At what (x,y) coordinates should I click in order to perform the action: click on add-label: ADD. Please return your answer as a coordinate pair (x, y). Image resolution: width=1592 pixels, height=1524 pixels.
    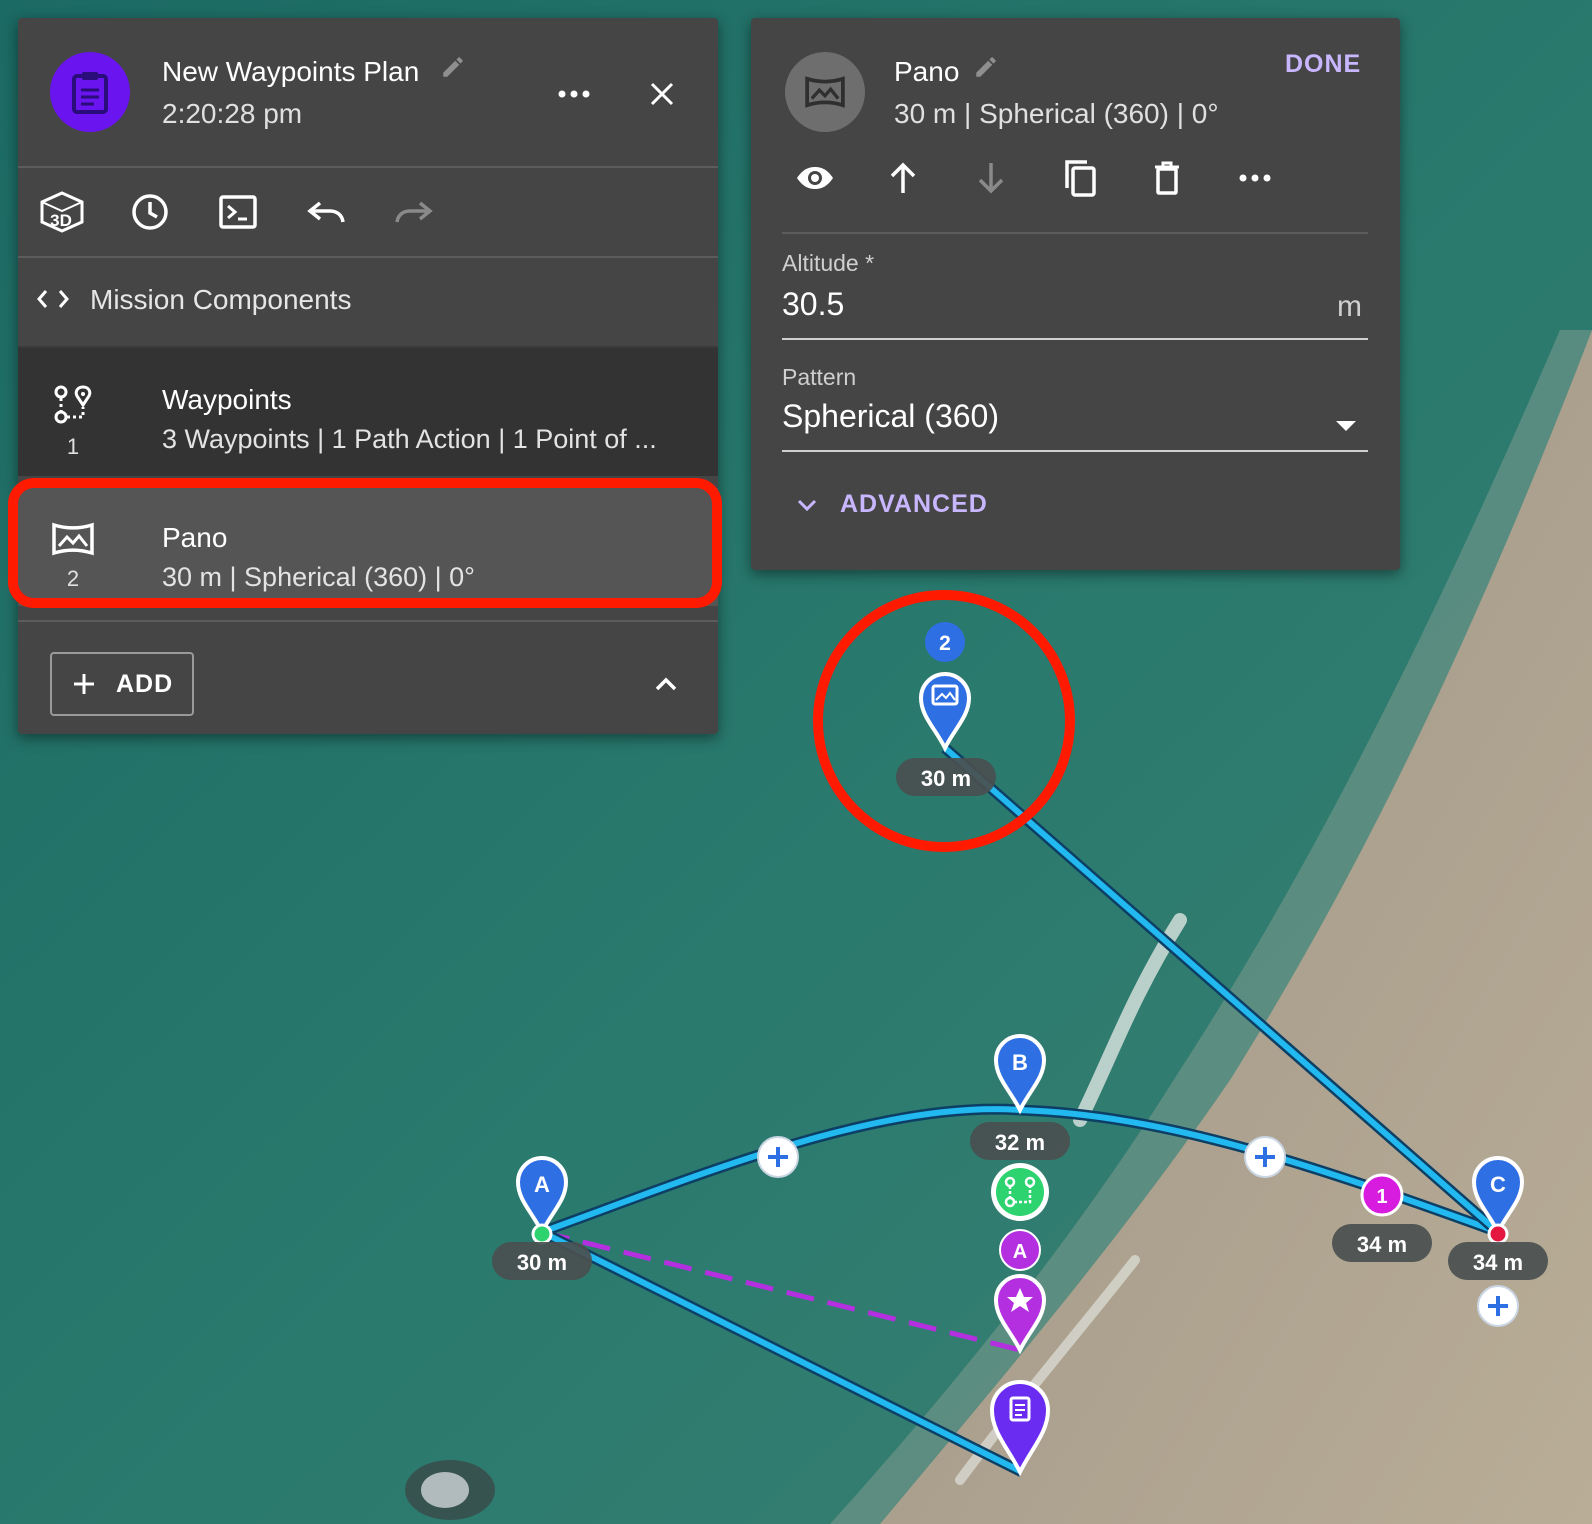
    Looking at the image, I should click on (145, 683).